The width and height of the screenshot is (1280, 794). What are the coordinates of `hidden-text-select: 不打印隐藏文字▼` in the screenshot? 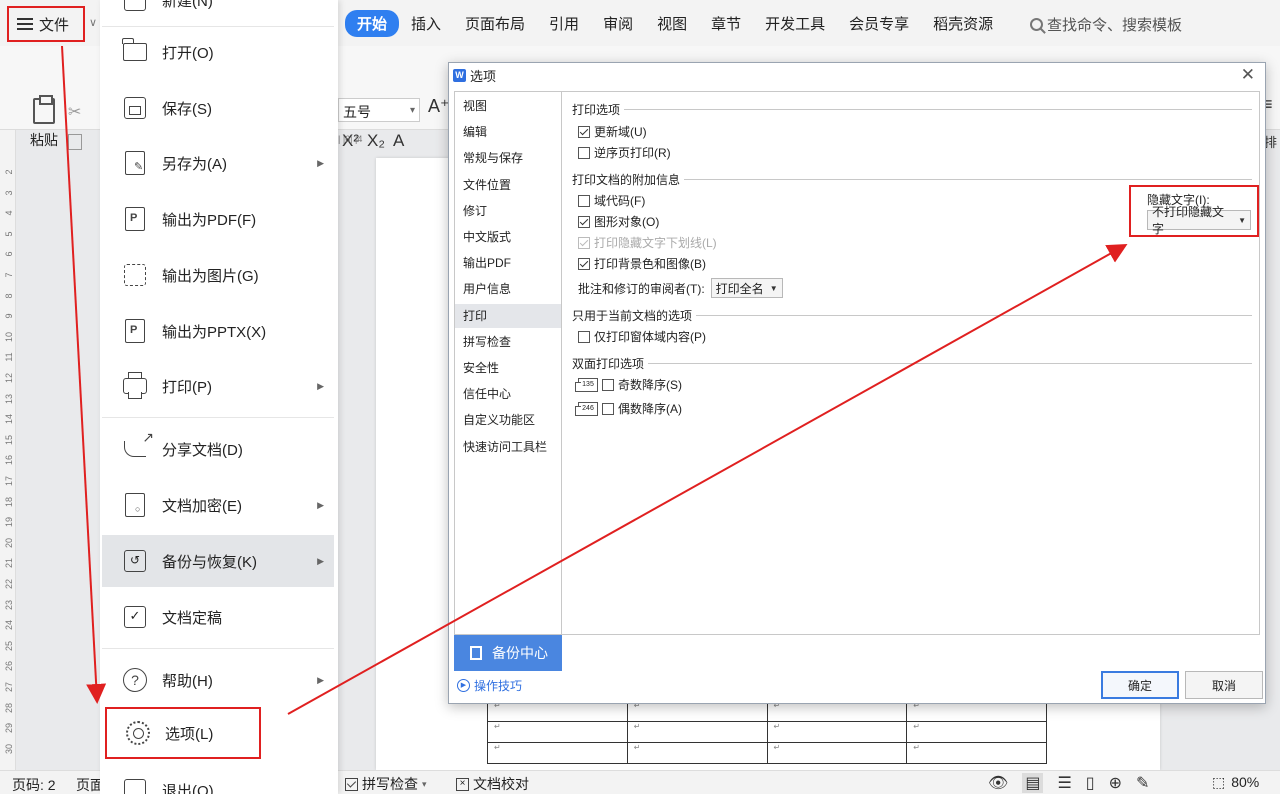 It's located at (1199, 220).